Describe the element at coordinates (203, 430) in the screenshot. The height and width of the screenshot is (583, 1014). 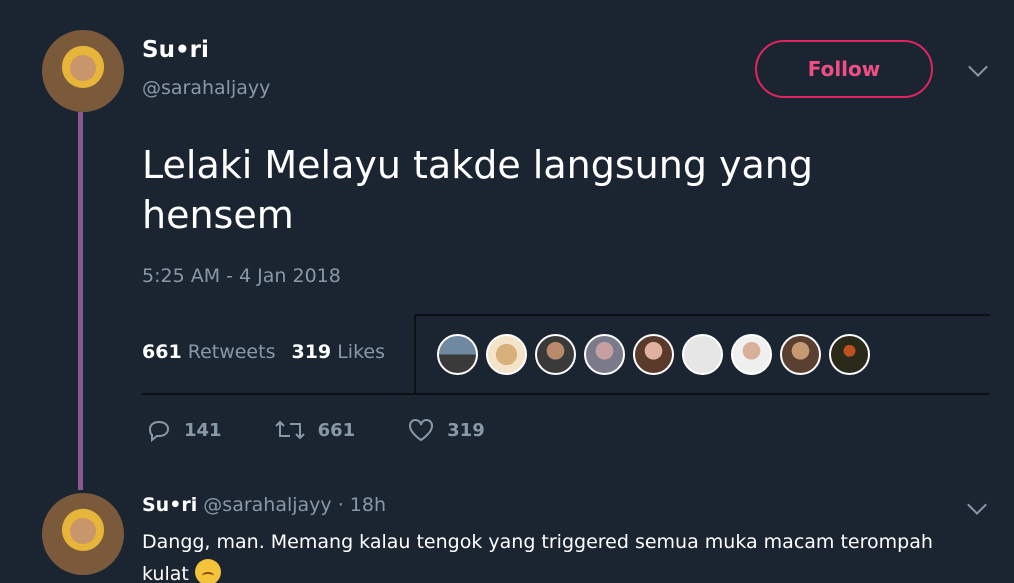
I see `reply-count: 141` at that location.